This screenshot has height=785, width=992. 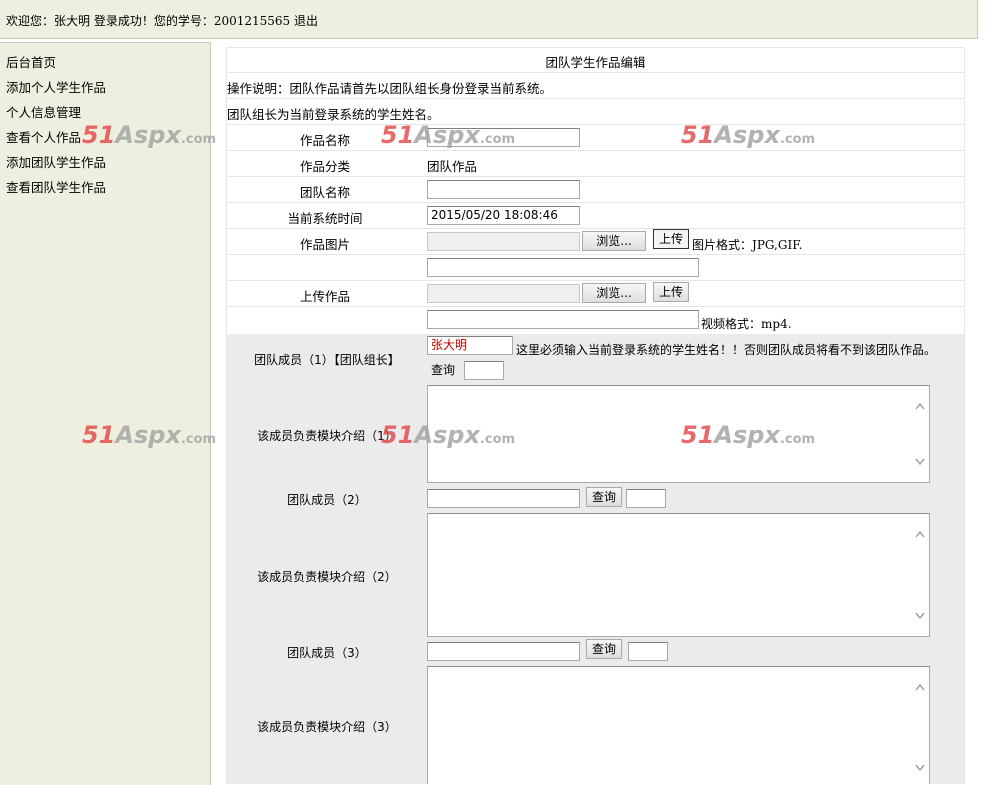 What do you see at coordinates (503, 241) in the screenshot?
I see `image-file-path` at bounding box center [503, 241].